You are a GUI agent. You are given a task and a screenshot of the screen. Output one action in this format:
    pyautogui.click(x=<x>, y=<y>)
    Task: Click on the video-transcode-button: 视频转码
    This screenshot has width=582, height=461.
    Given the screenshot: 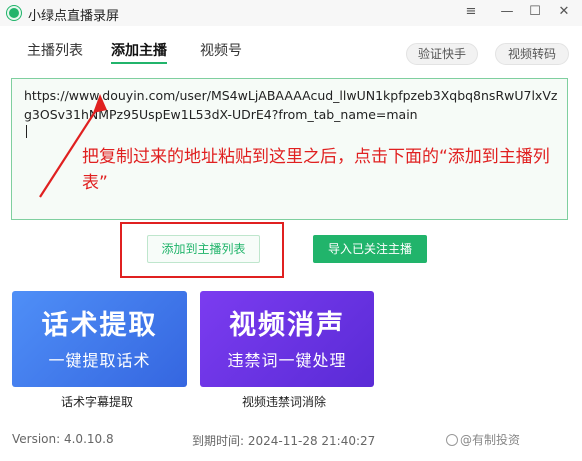 What is the action you would take?
    pyautogui.click(x=532, y=54)
    